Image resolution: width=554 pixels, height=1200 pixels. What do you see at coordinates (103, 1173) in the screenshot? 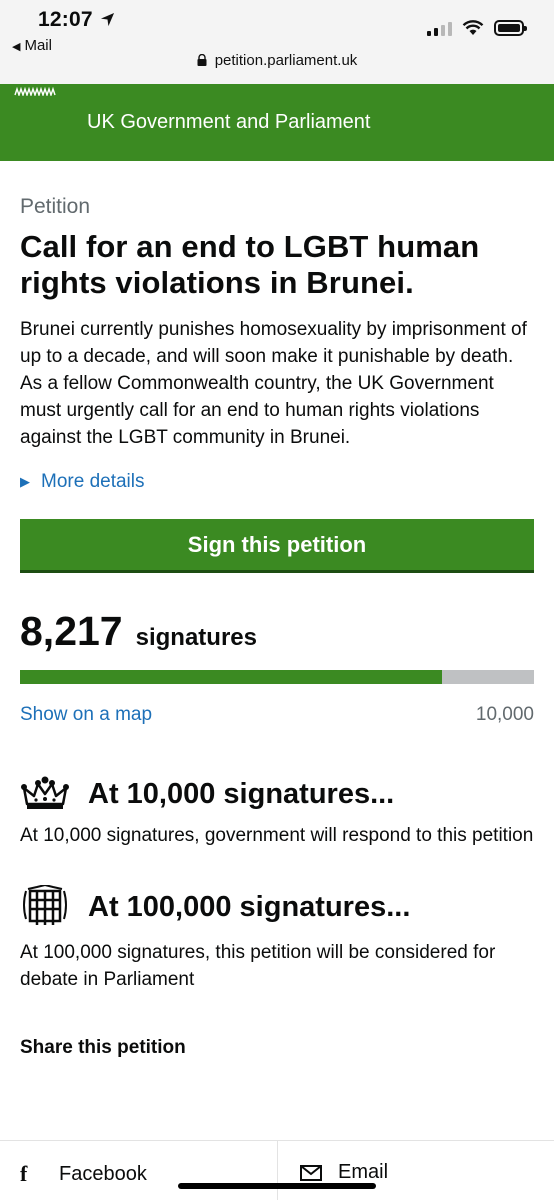
I see `facebook-label: Facebook` at bounding box center [103, 1173].